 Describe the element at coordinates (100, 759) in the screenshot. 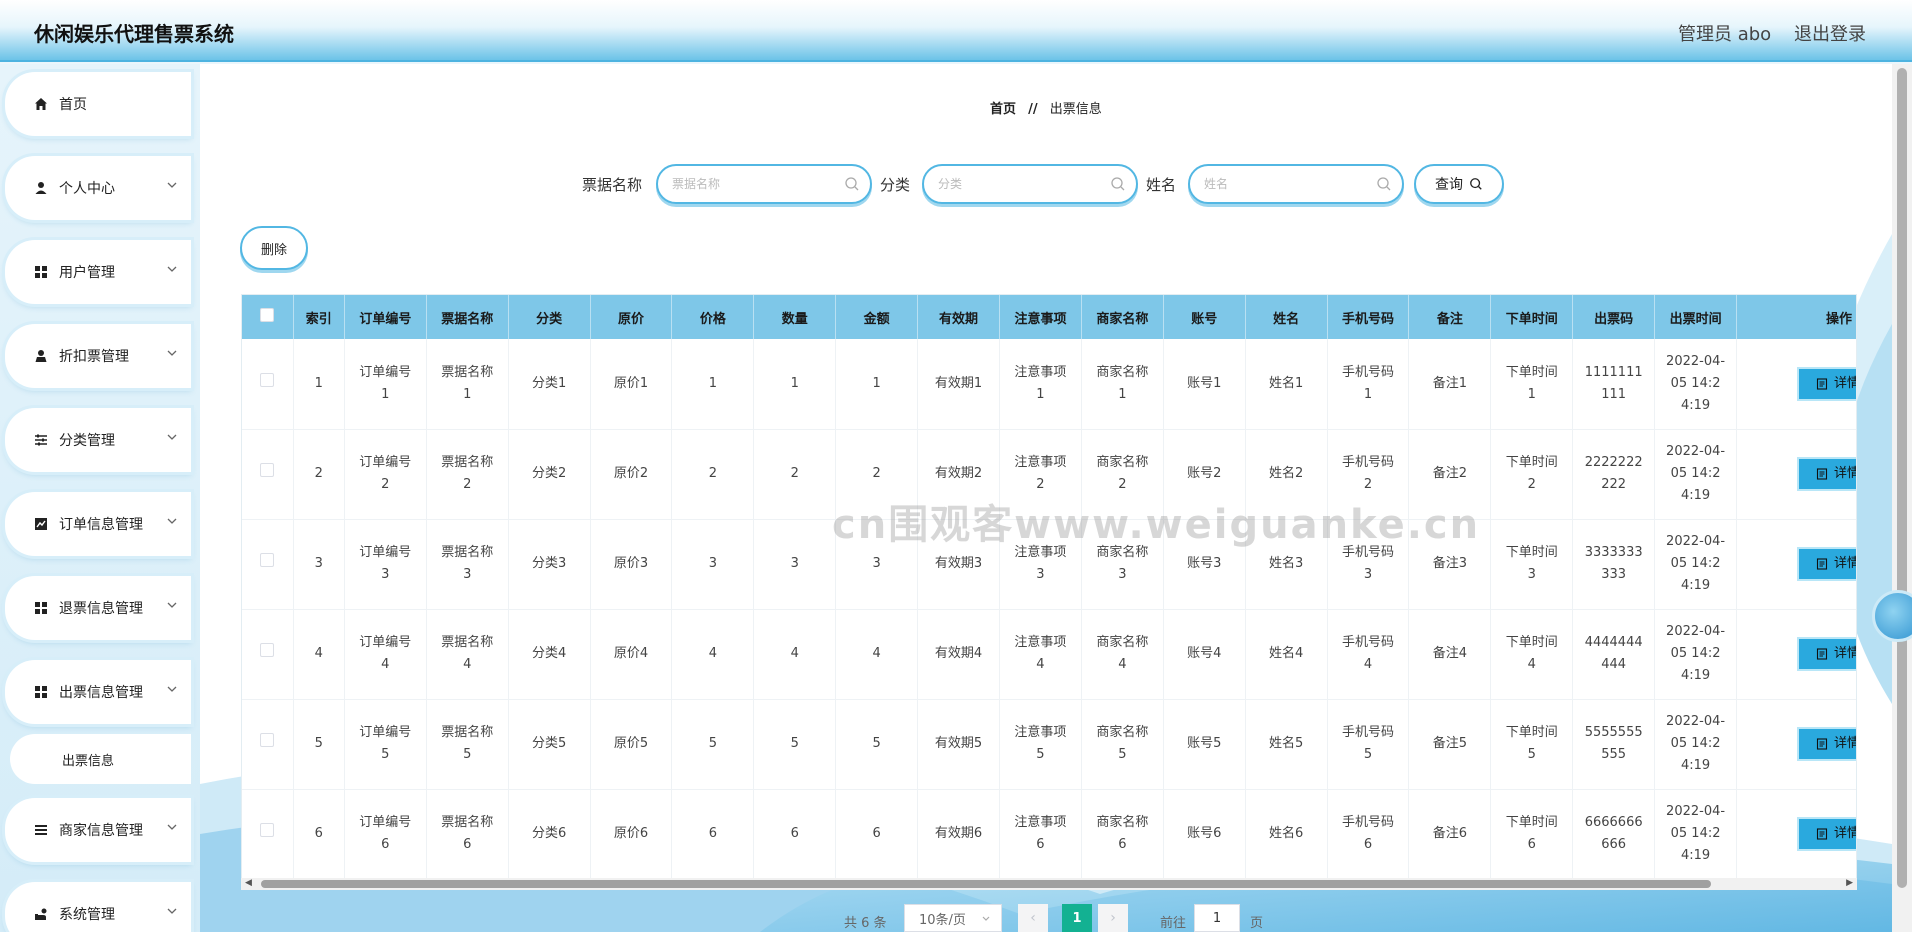

I see `submenu-item-ticket-issue-info: 出票信息` at that location.